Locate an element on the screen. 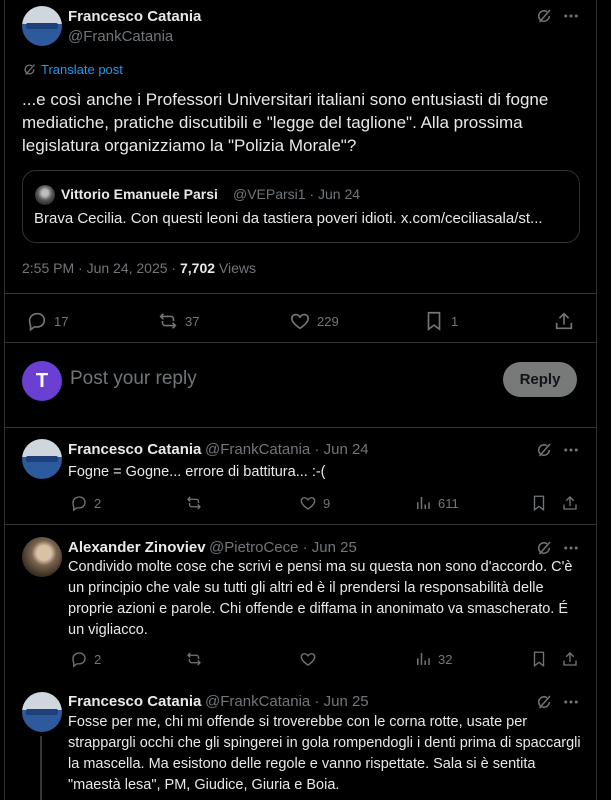 The width and height of the screenshot is (611, 800). reply-author-name: Alexander Zinoviev is located at coordinates (137, 547).